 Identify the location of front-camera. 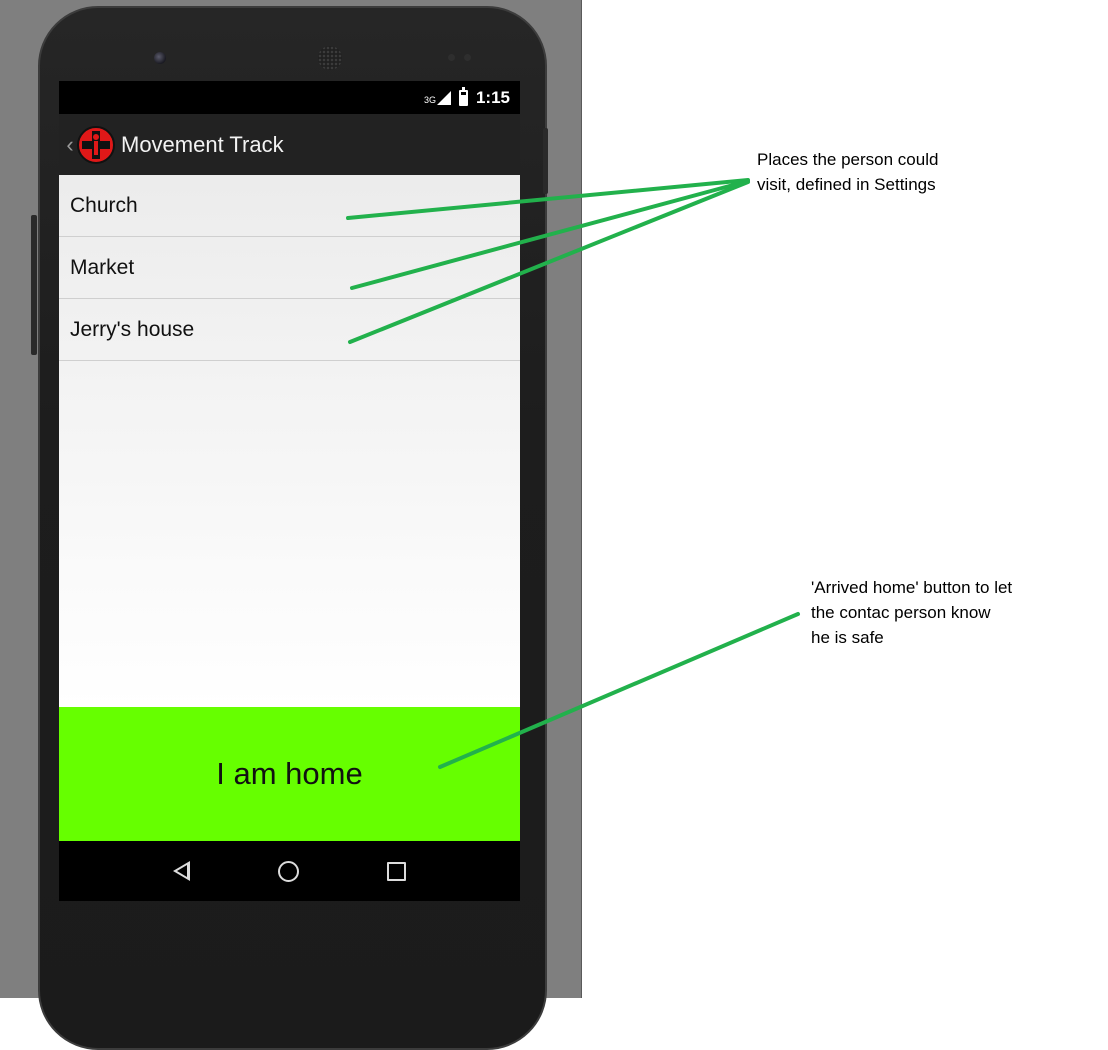
(160, 58).